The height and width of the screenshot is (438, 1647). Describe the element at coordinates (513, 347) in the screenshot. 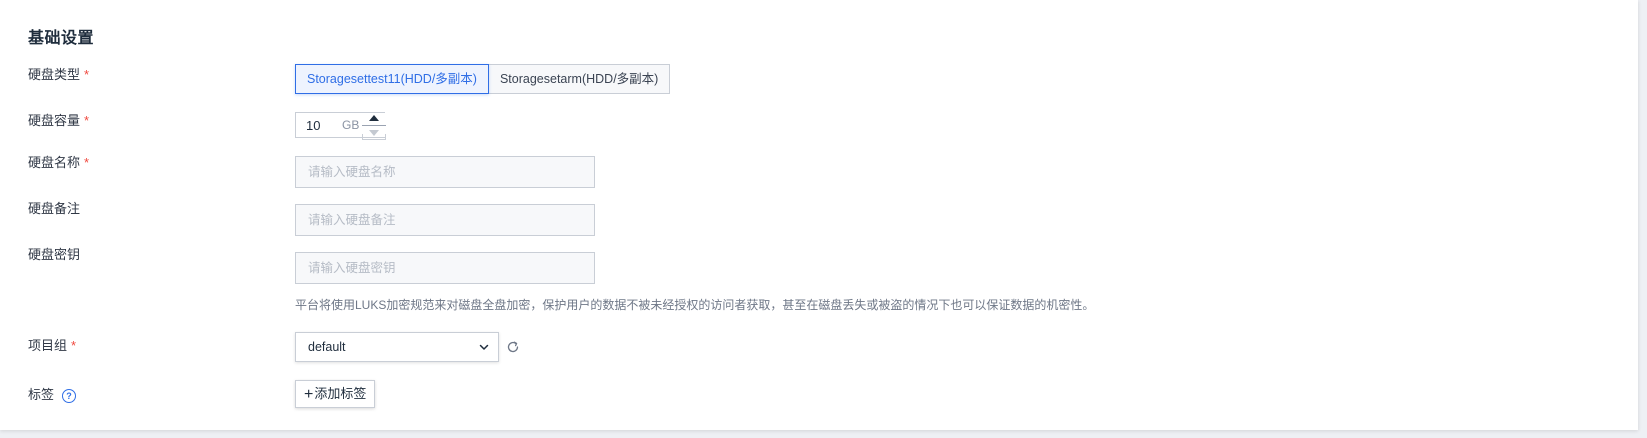

I see `refresh-icon` at that location.